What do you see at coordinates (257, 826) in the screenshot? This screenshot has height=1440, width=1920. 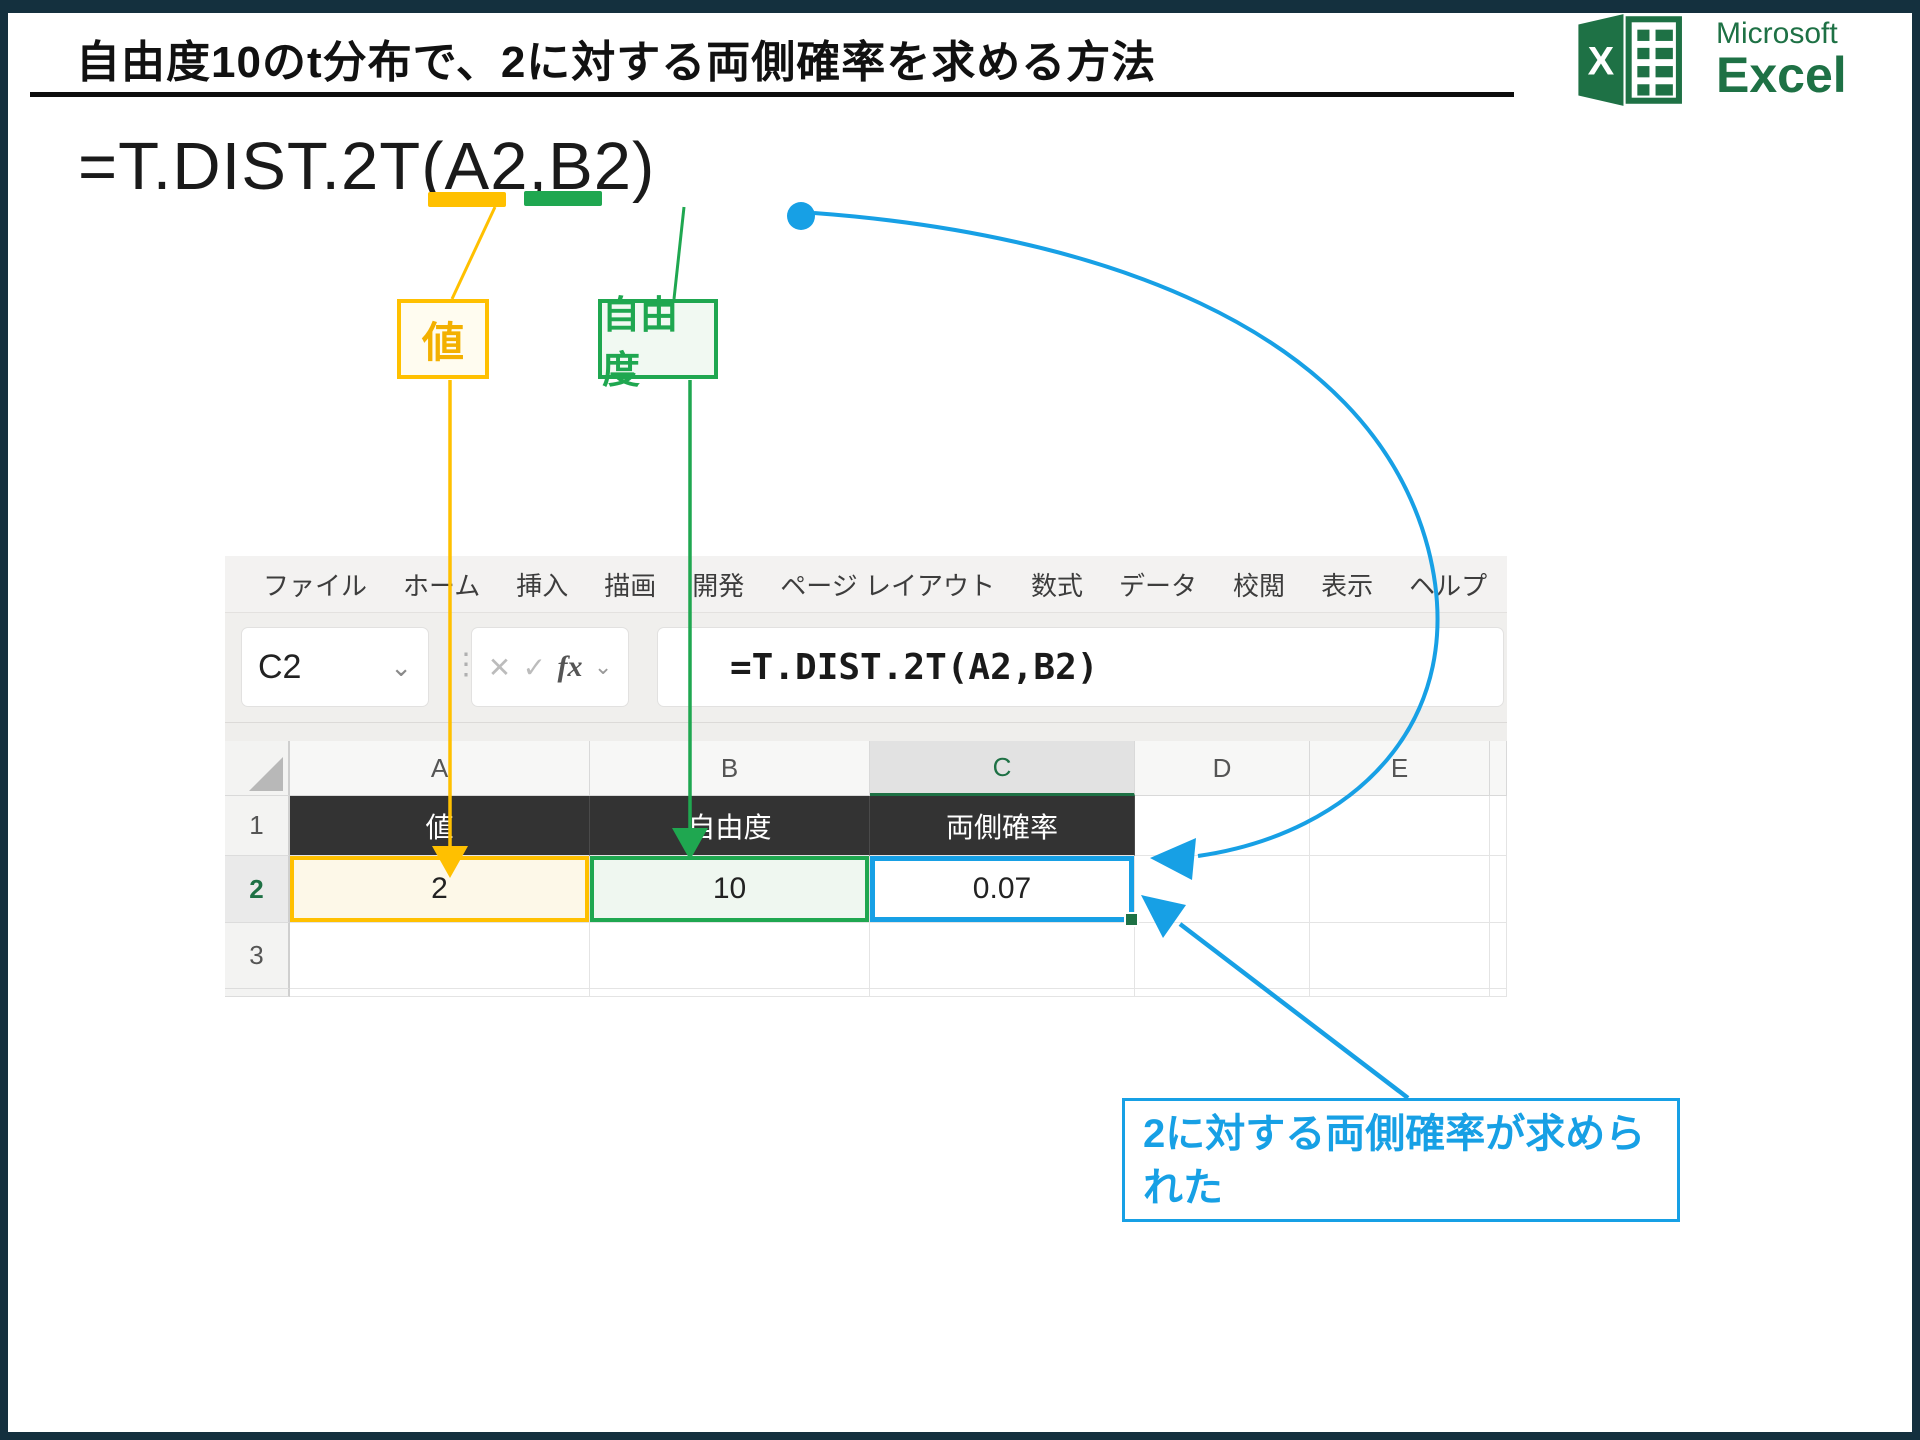 I see `row-header-1: 1` at bounding box center [257, 826].